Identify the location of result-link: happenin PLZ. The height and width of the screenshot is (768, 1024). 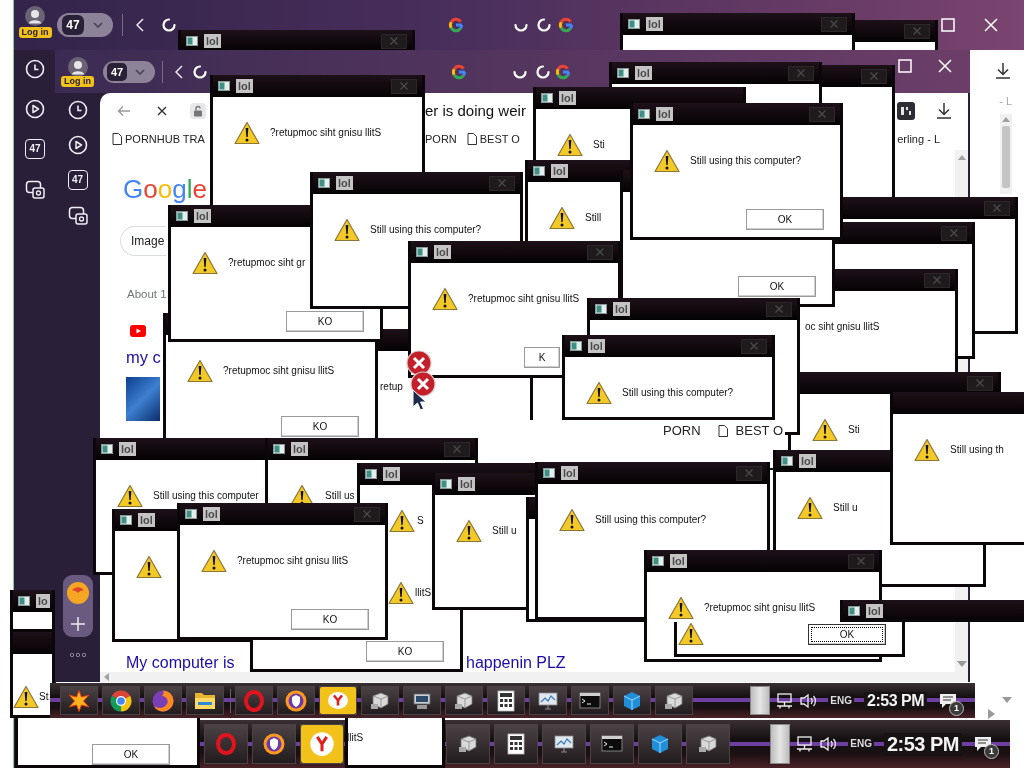
(516, 663).